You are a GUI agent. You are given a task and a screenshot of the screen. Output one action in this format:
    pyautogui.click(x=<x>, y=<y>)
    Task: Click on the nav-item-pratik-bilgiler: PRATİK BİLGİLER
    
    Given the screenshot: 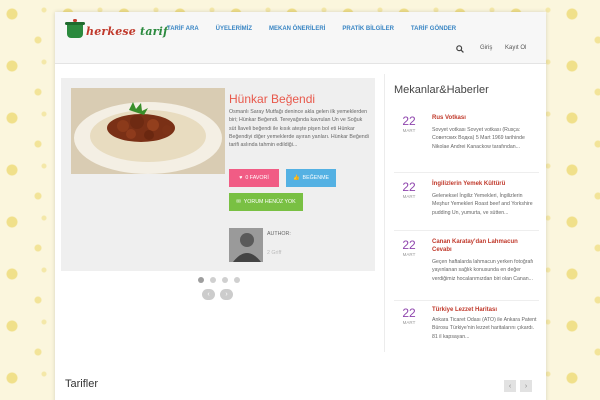 What is the action you would take?
    pyautogui.click(x=368, y=29)
    